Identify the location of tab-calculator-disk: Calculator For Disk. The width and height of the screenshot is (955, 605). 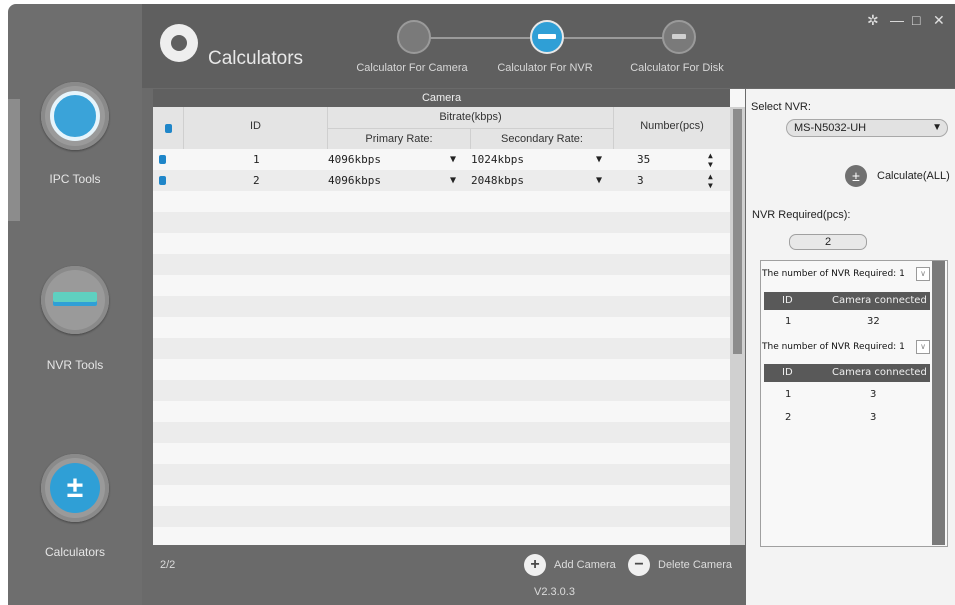
(677, 68).